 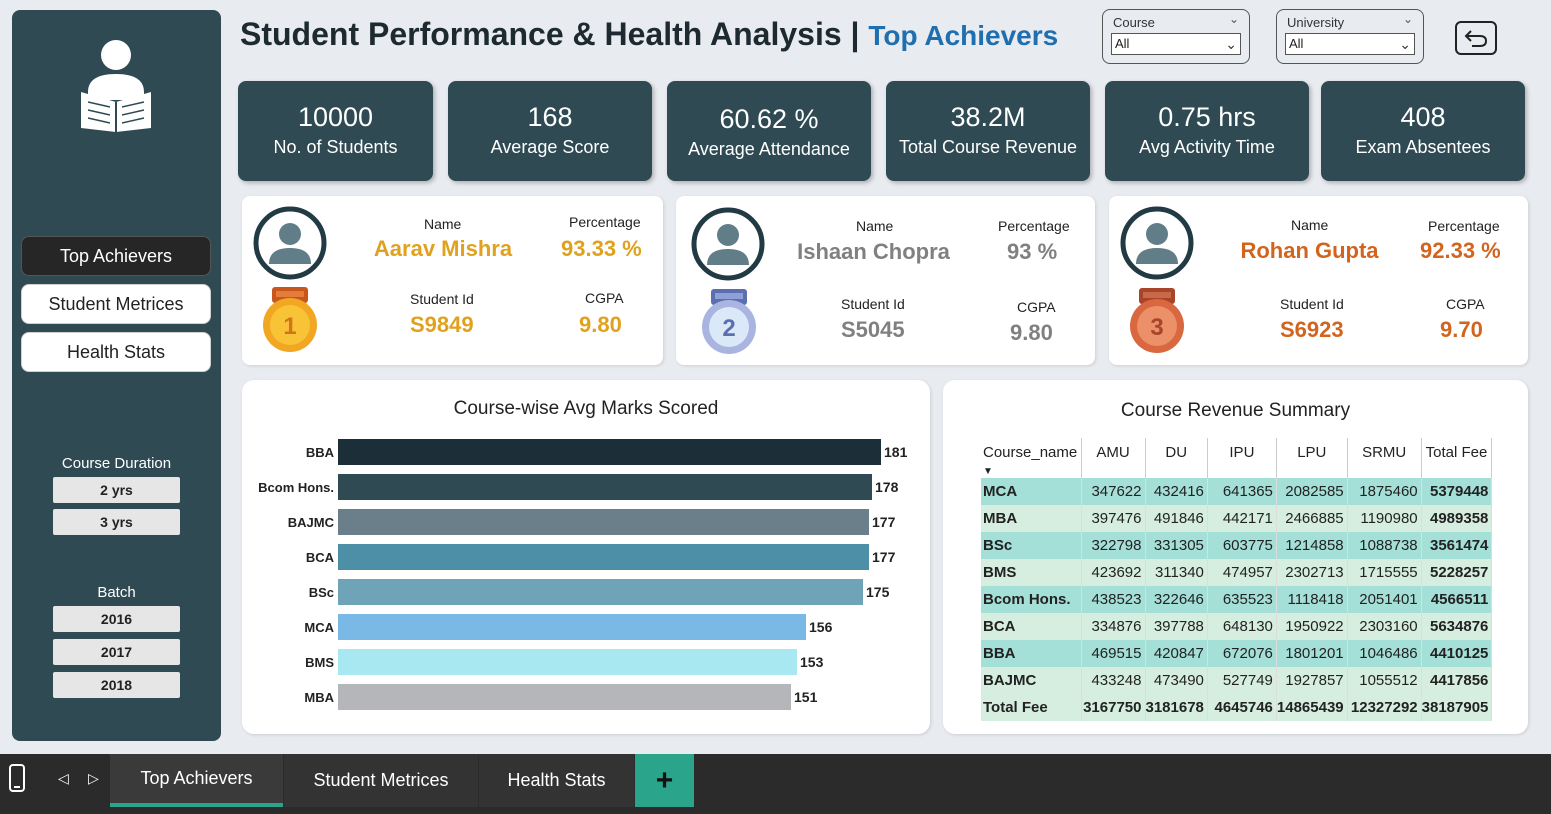 I want to click on table-cell: 322798, so click(x=1113, y=545).